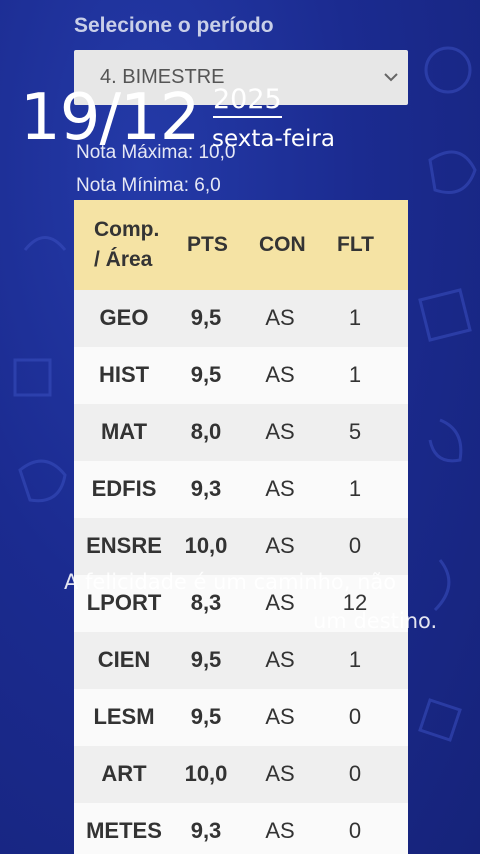  I want to click on cell-pts: 8,0, so click(206, 431).